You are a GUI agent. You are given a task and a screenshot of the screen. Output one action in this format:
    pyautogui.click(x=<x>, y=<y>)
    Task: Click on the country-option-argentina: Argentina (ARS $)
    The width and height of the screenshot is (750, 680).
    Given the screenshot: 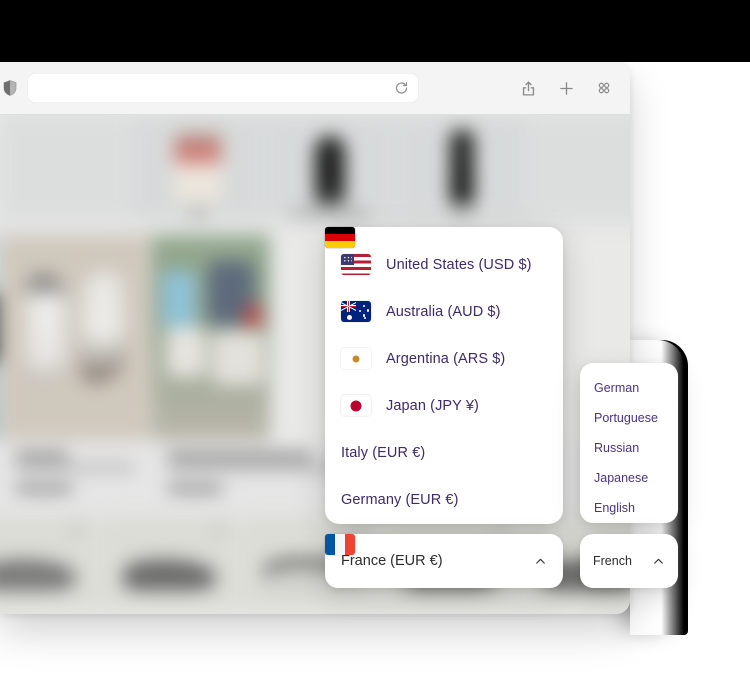 What is the action you would take?
    pyautogui.click(x=444, y=358)
    